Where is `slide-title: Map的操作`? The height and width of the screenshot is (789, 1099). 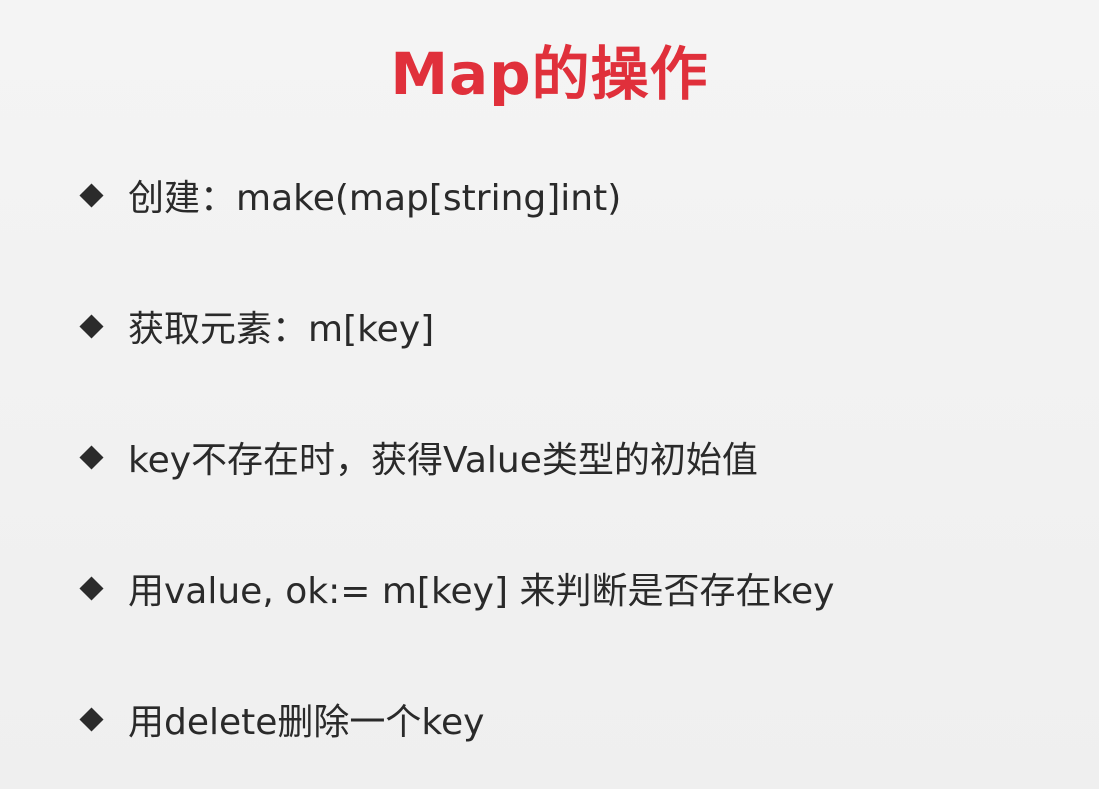
slide-title: Map的操作 is located at coordinates (549, 74).